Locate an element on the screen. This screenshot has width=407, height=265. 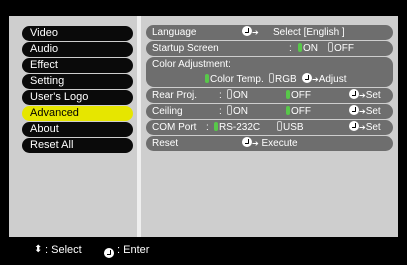
com-port-set-action: ➔Set is located at coordinates (365, 127).